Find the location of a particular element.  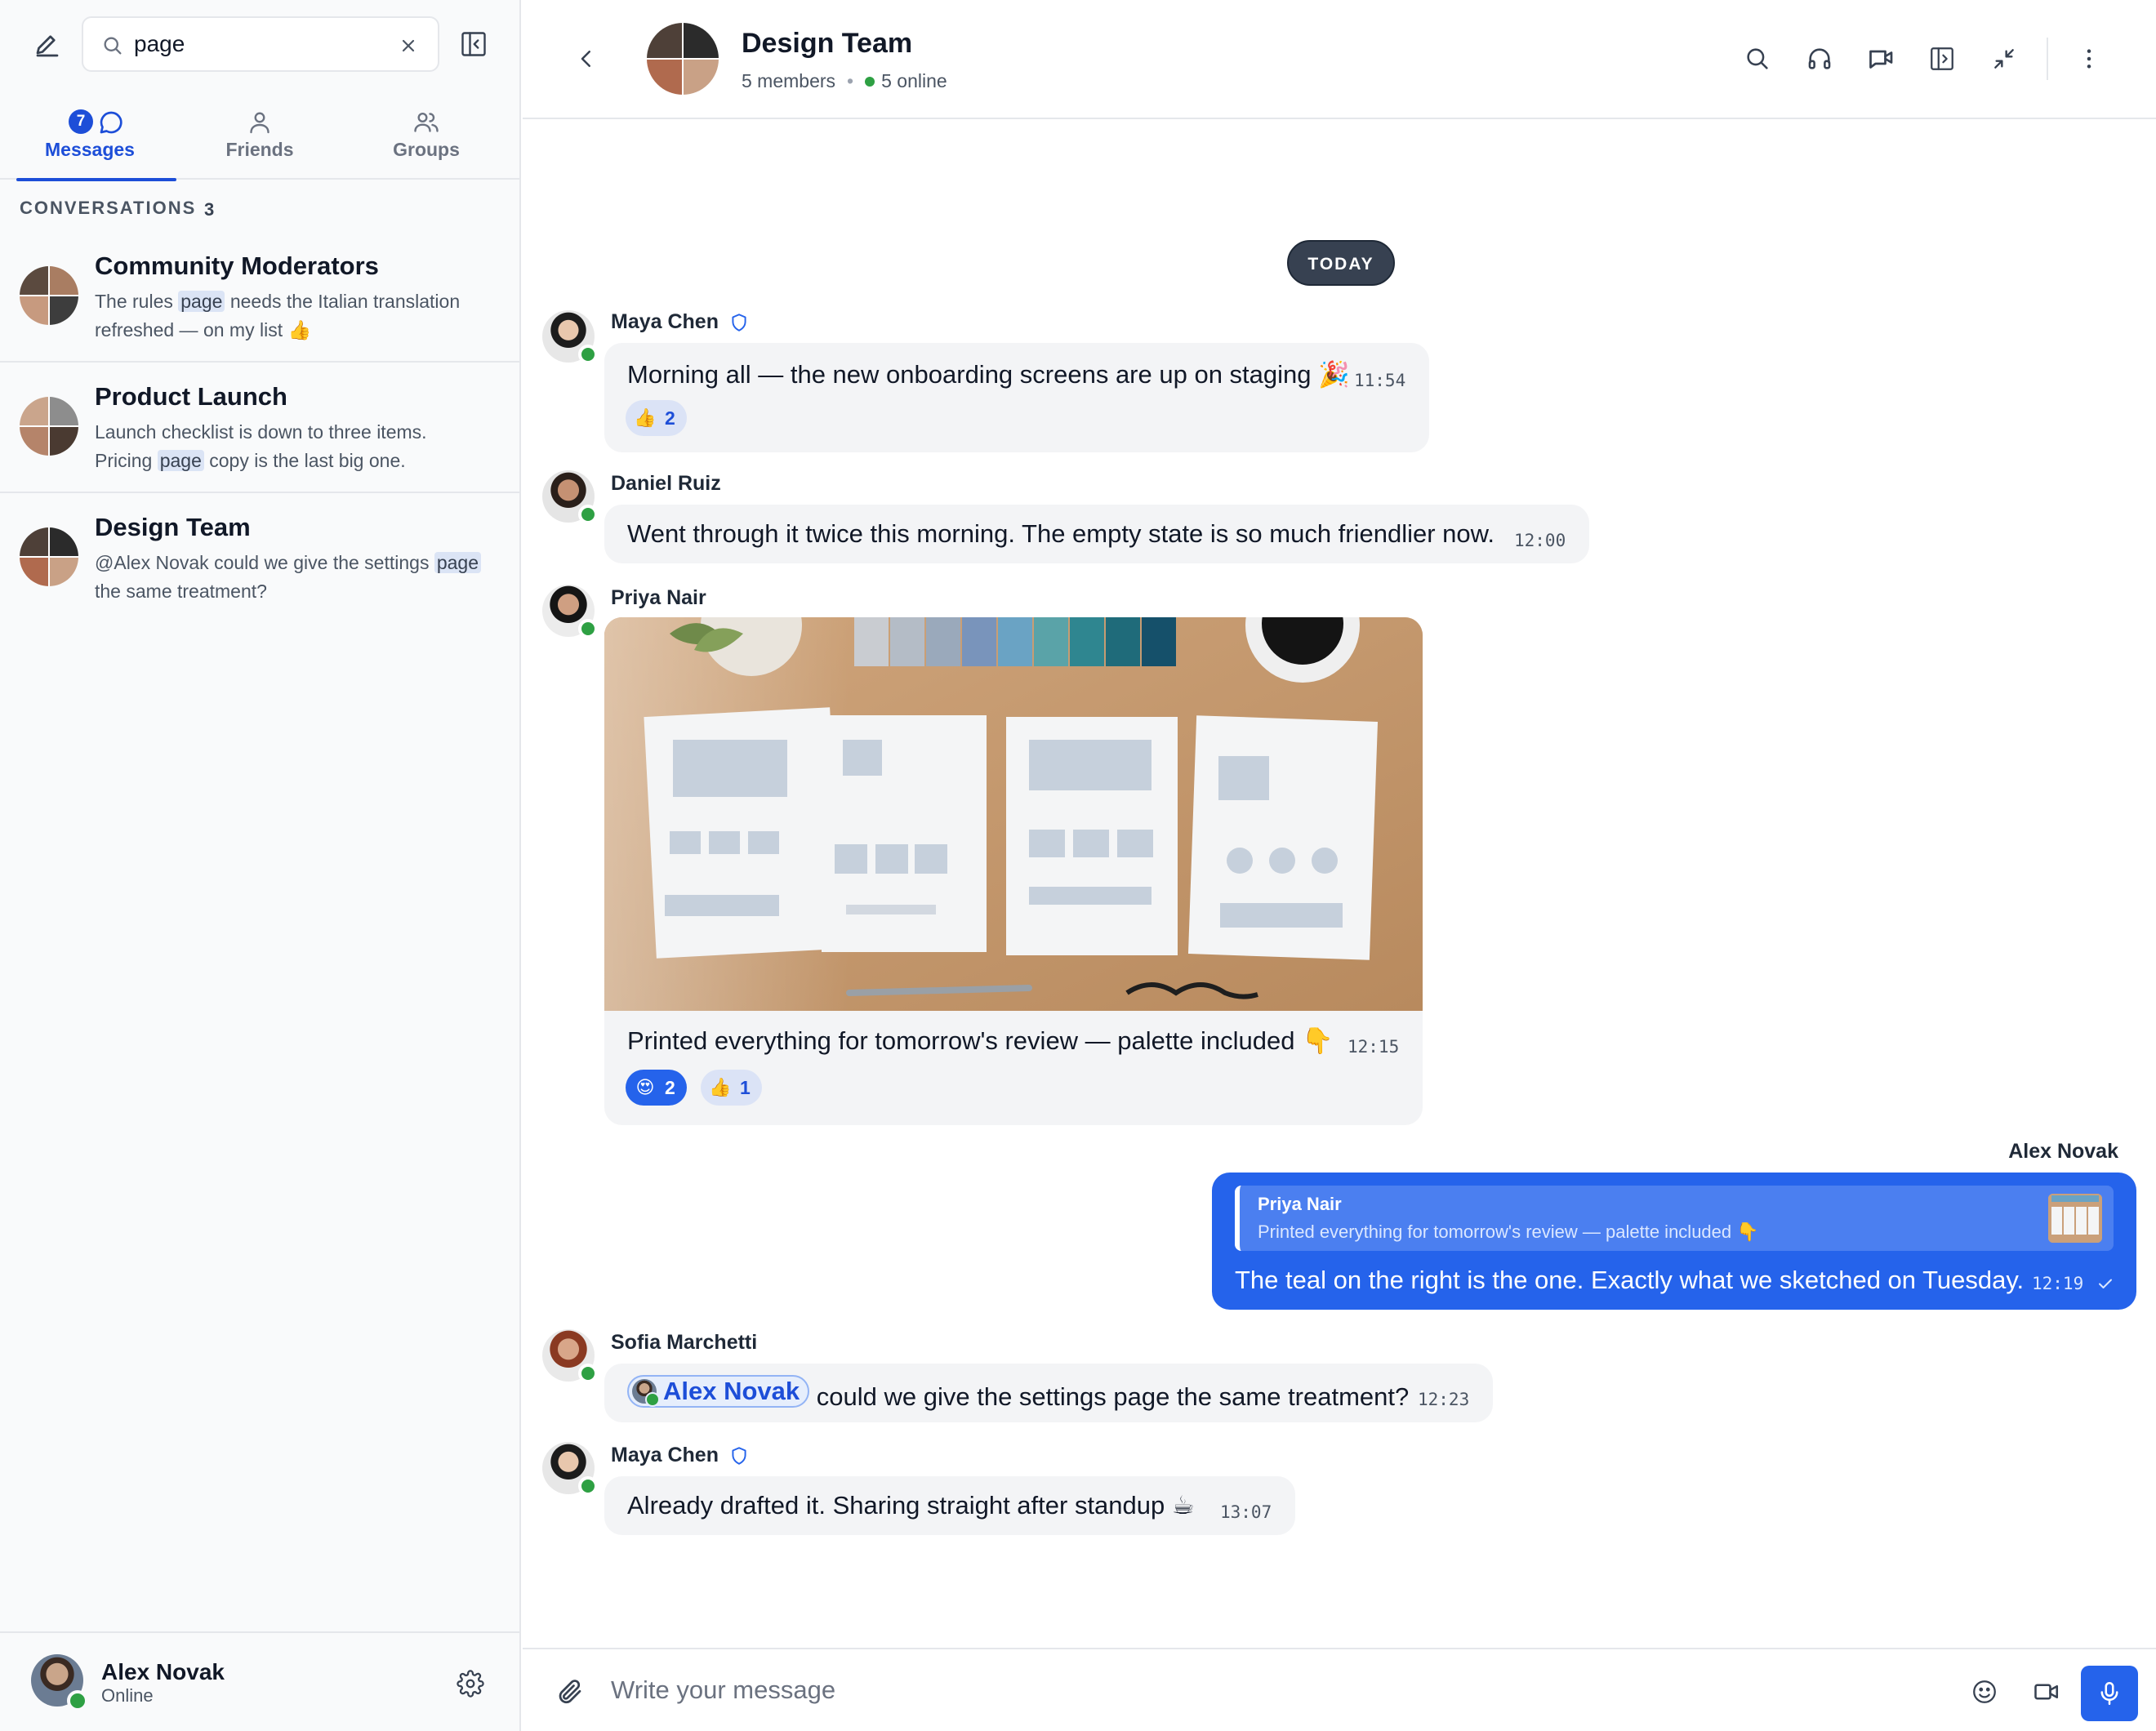

message-time: 12:19 is located at coordinates (2058, 1283).